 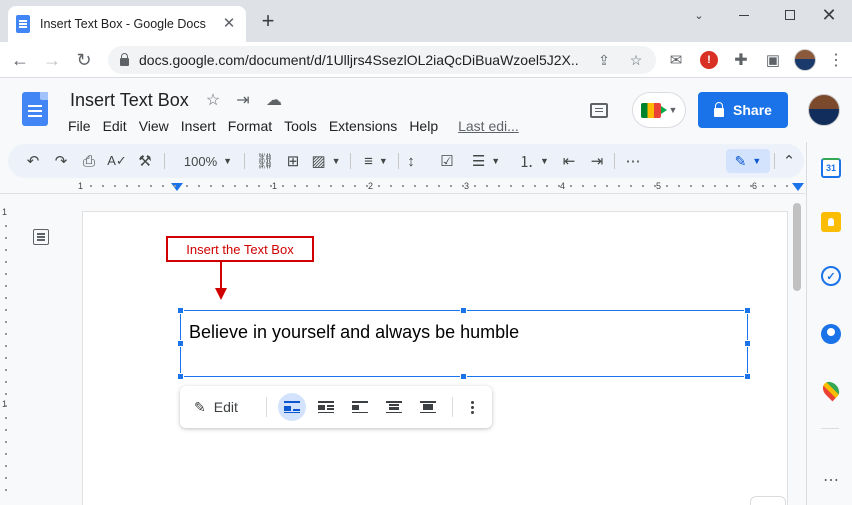 I want to click on side-panel-icon: ▣, so click(x=773, y=60).